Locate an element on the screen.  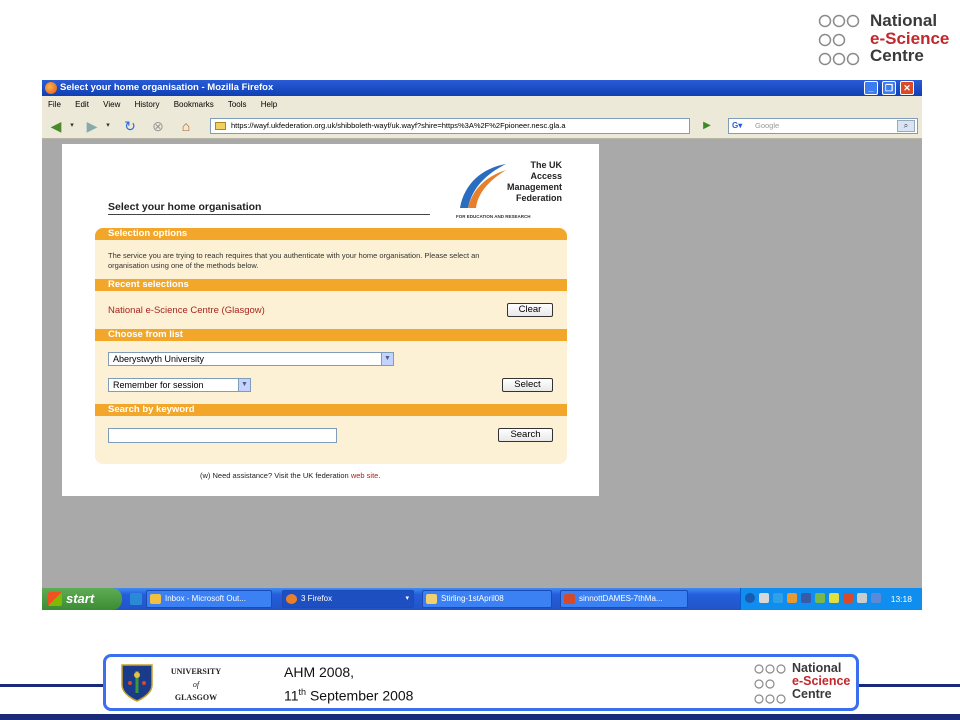
federation-line-1: The UK is located at coordinates (546, 165).